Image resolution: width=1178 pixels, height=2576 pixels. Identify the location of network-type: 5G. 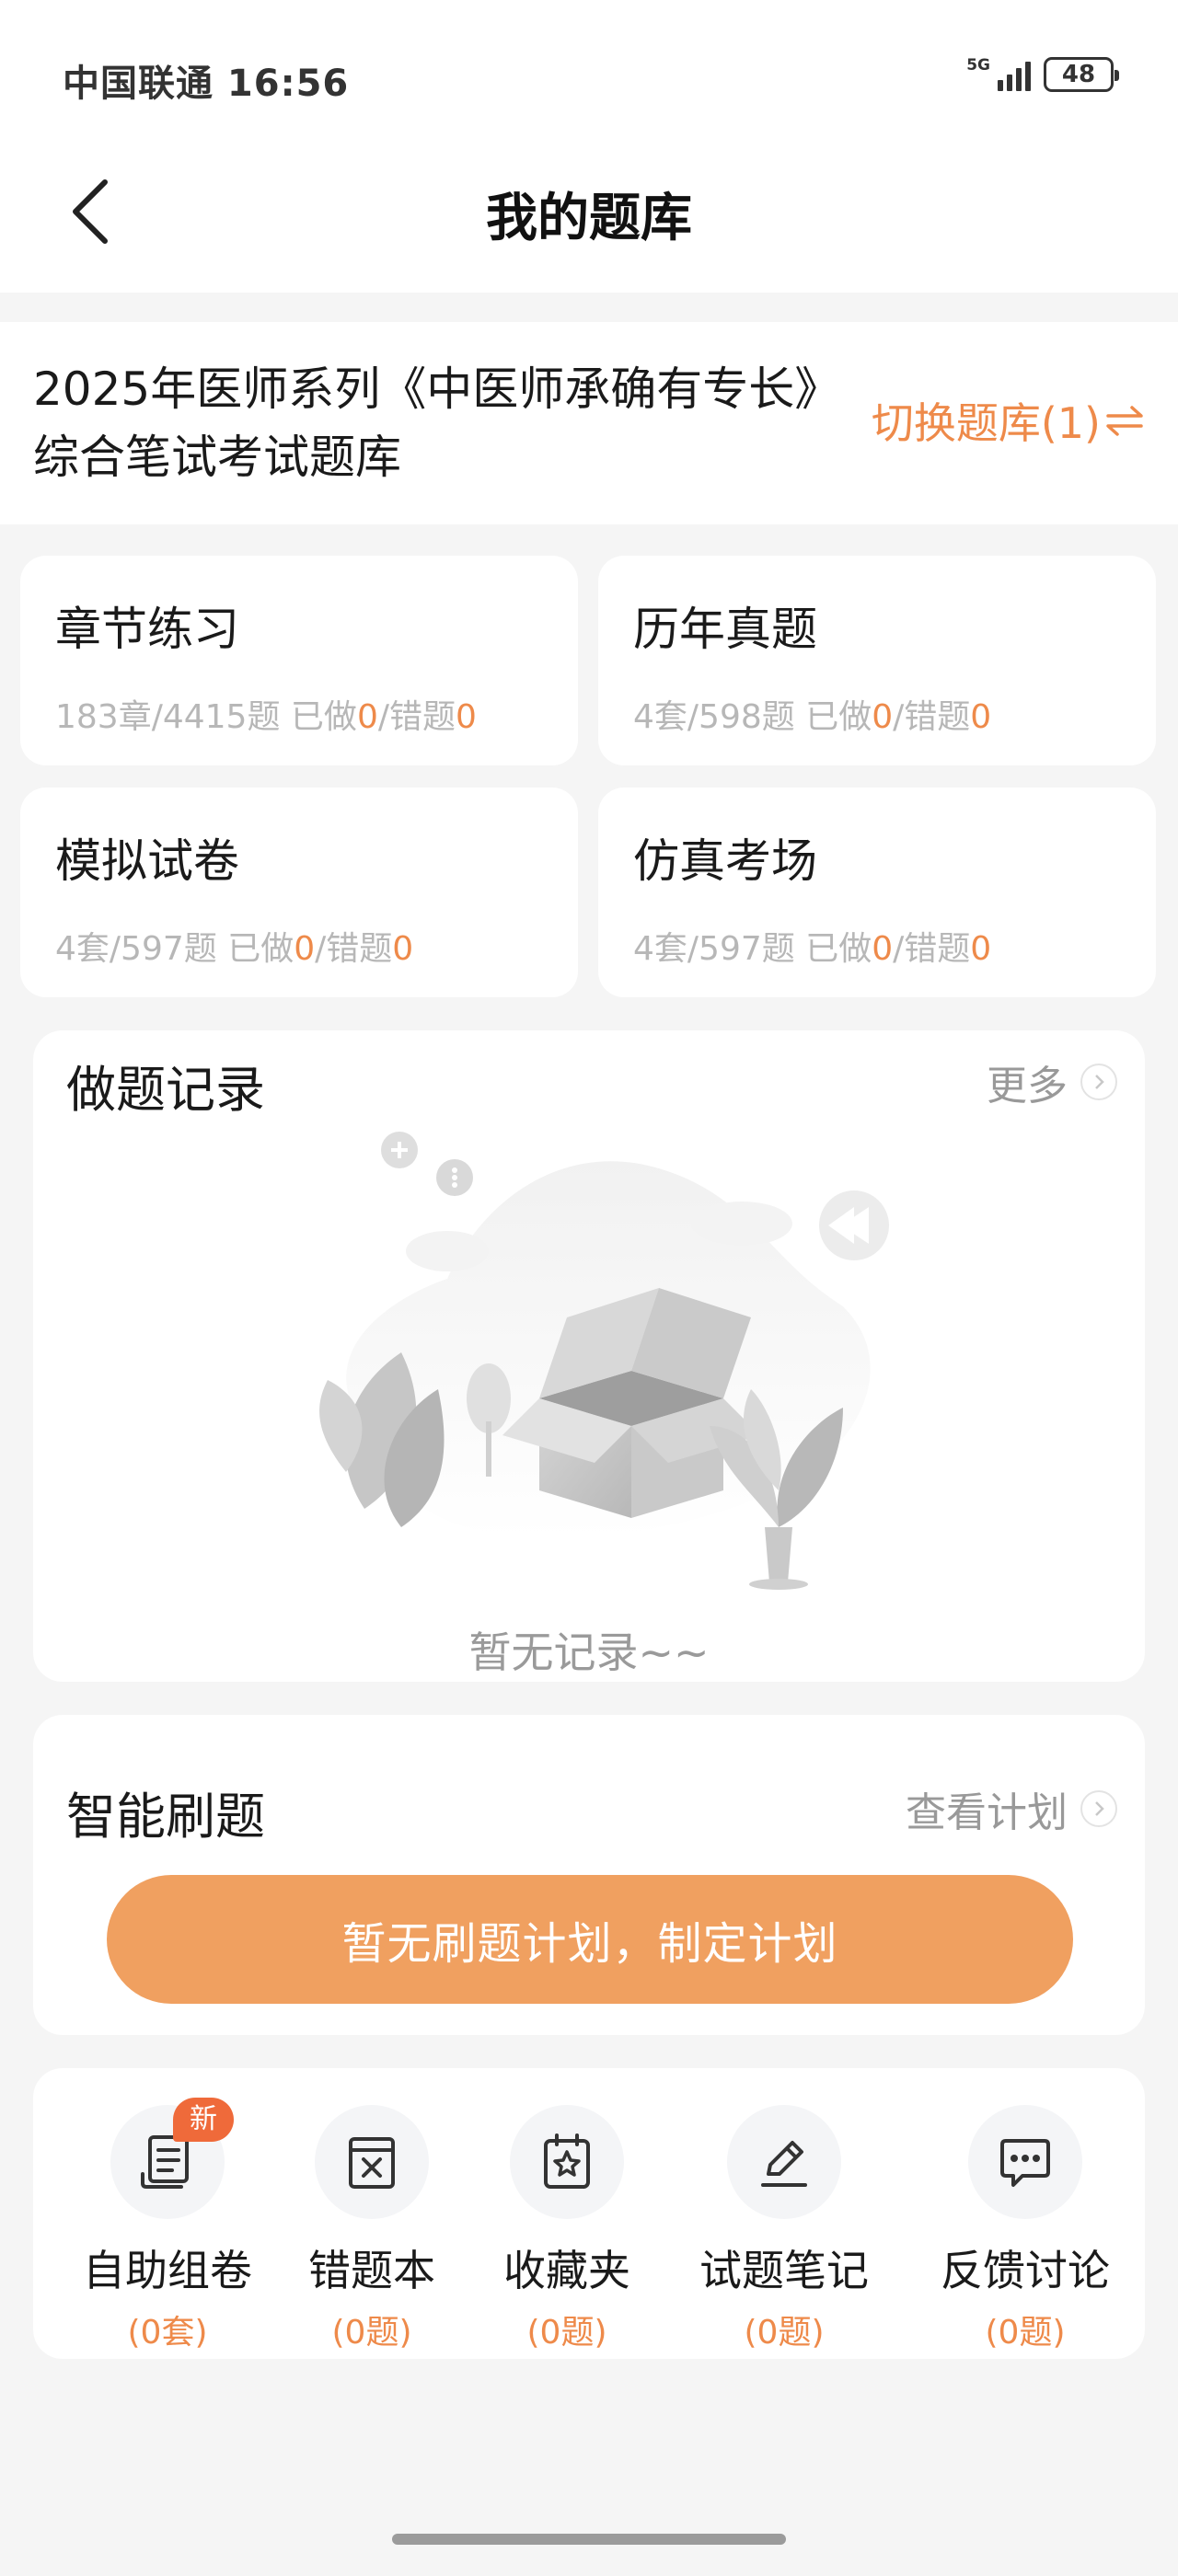
(978, 65).